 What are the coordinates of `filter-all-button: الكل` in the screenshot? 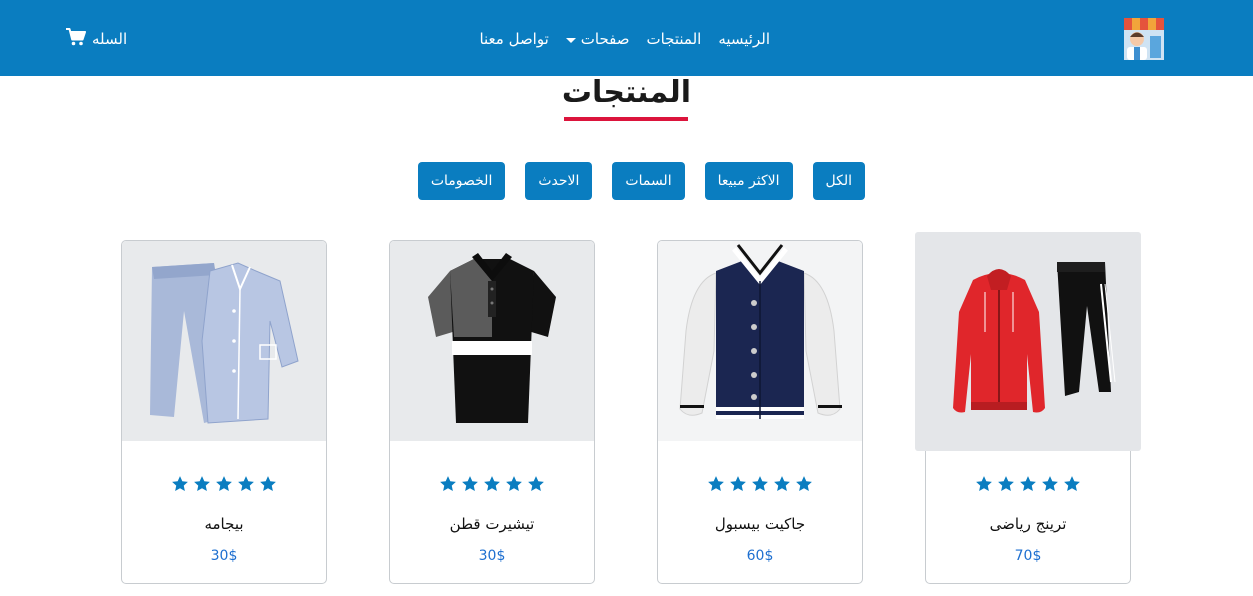 It's located at (838, 181).